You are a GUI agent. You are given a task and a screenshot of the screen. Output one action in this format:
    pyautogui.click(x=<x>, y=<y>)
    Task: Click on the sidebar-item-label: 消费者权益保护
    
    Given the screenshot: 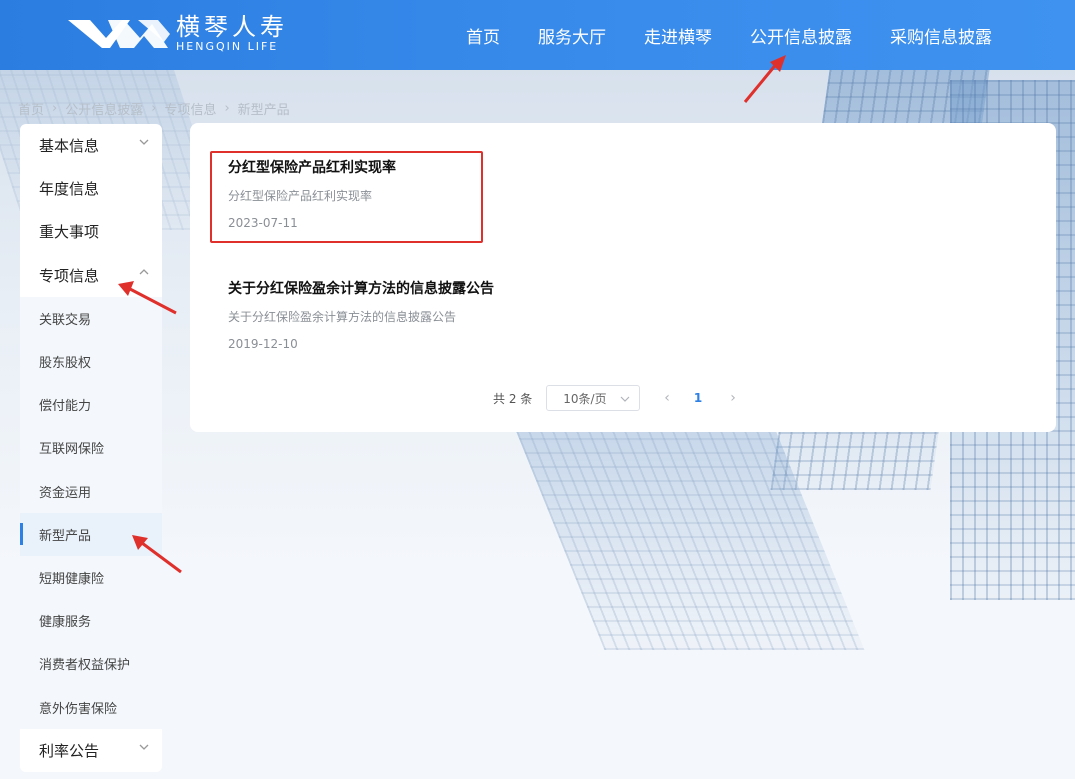 What is the action you would take?
    pyautogui.click(x=85, y=666)
    